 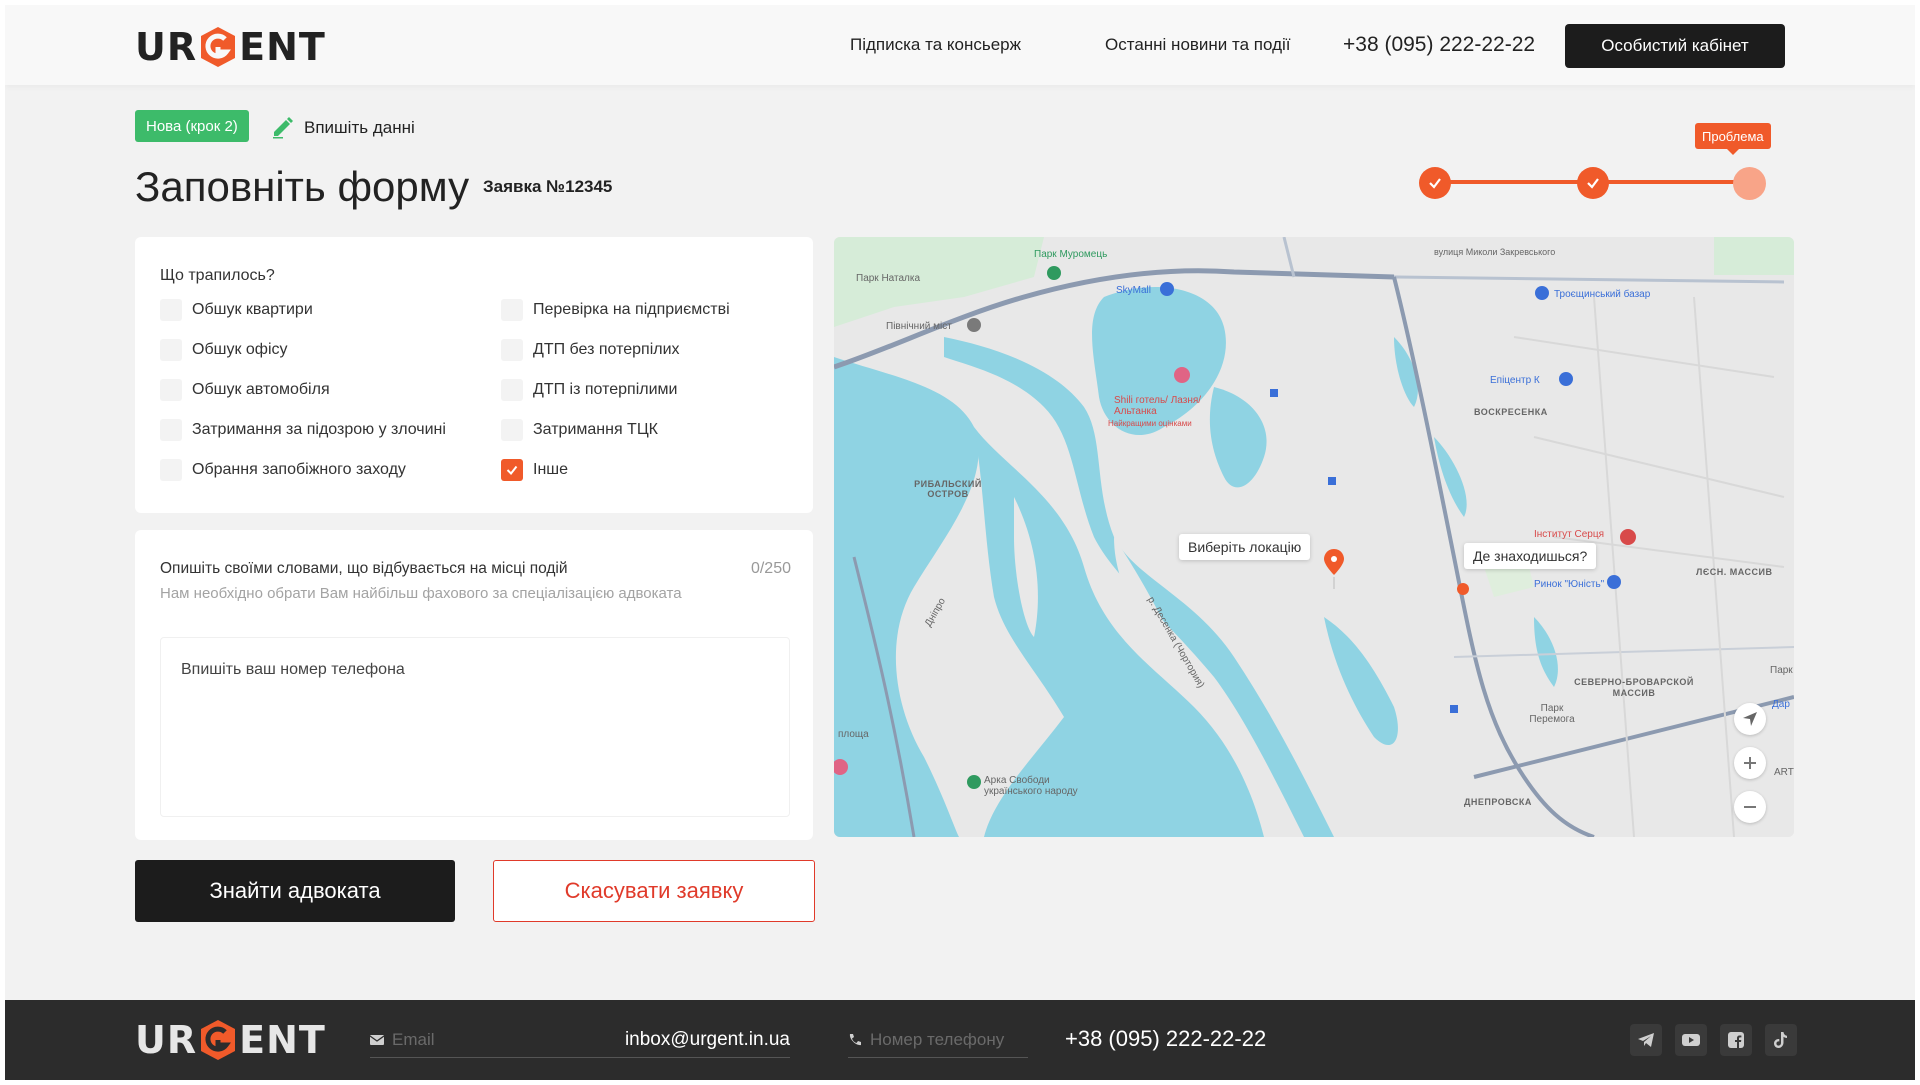 I want to click on map-label: Парк Муромець, so click(x=1071, y=254).